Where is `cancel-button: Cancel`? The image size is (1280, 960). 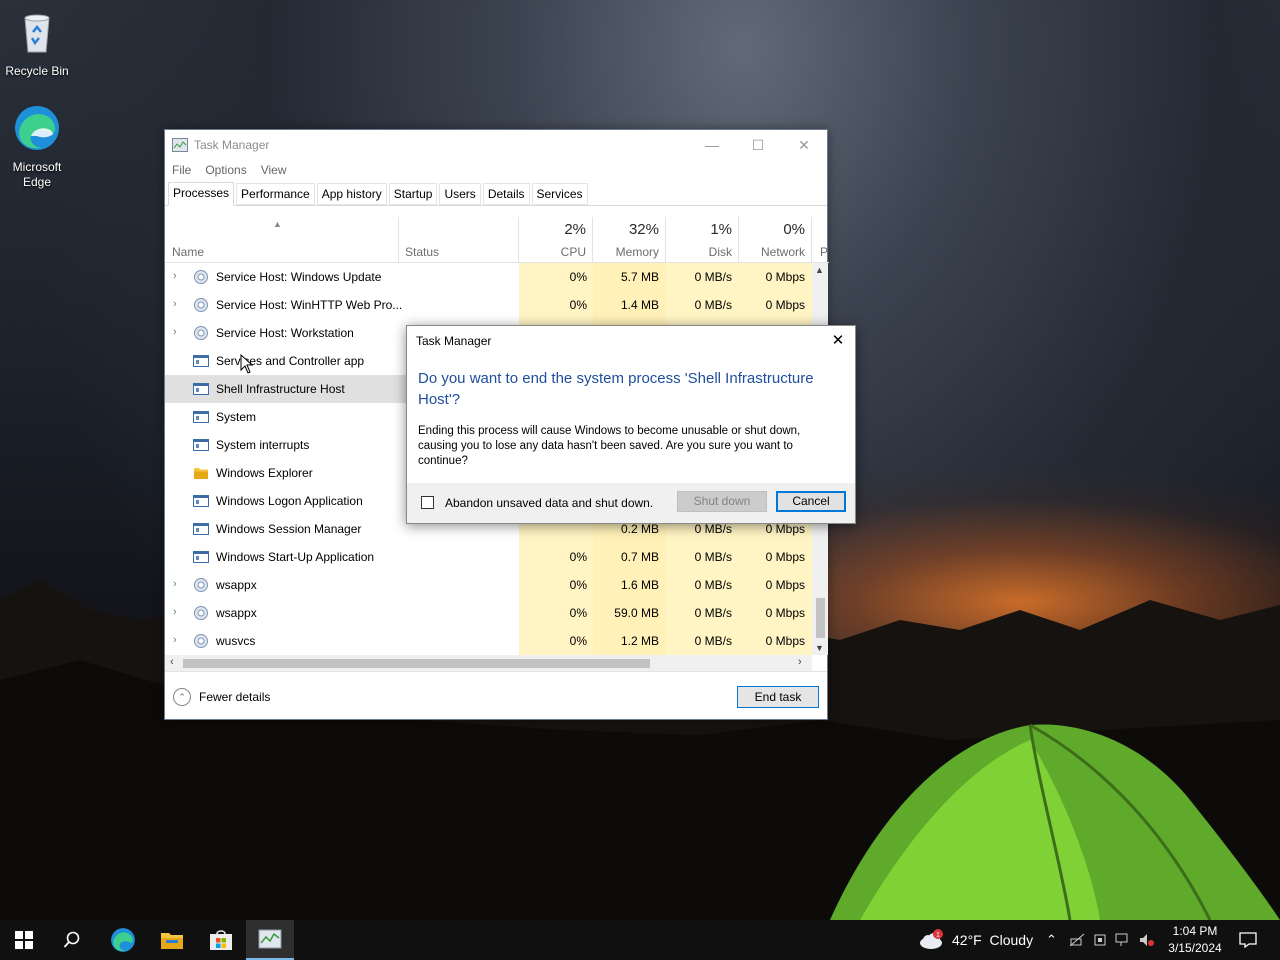 cancel-button: Cancel is located at coordinates (811, 501).